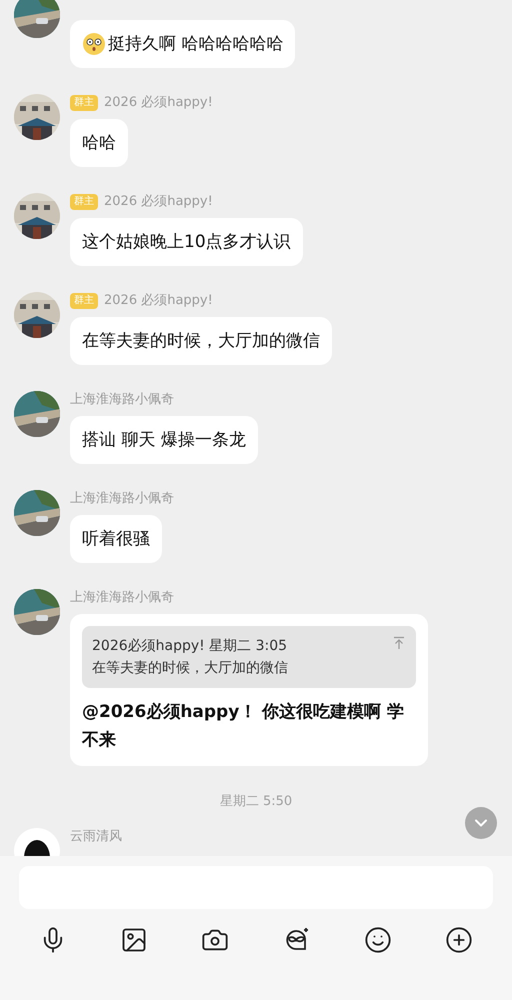 The width and height of the screenshot is (512, 1000). I want to click on message-bubble: 搭讪 聊天 爆操一条龙, so click(164, 440).